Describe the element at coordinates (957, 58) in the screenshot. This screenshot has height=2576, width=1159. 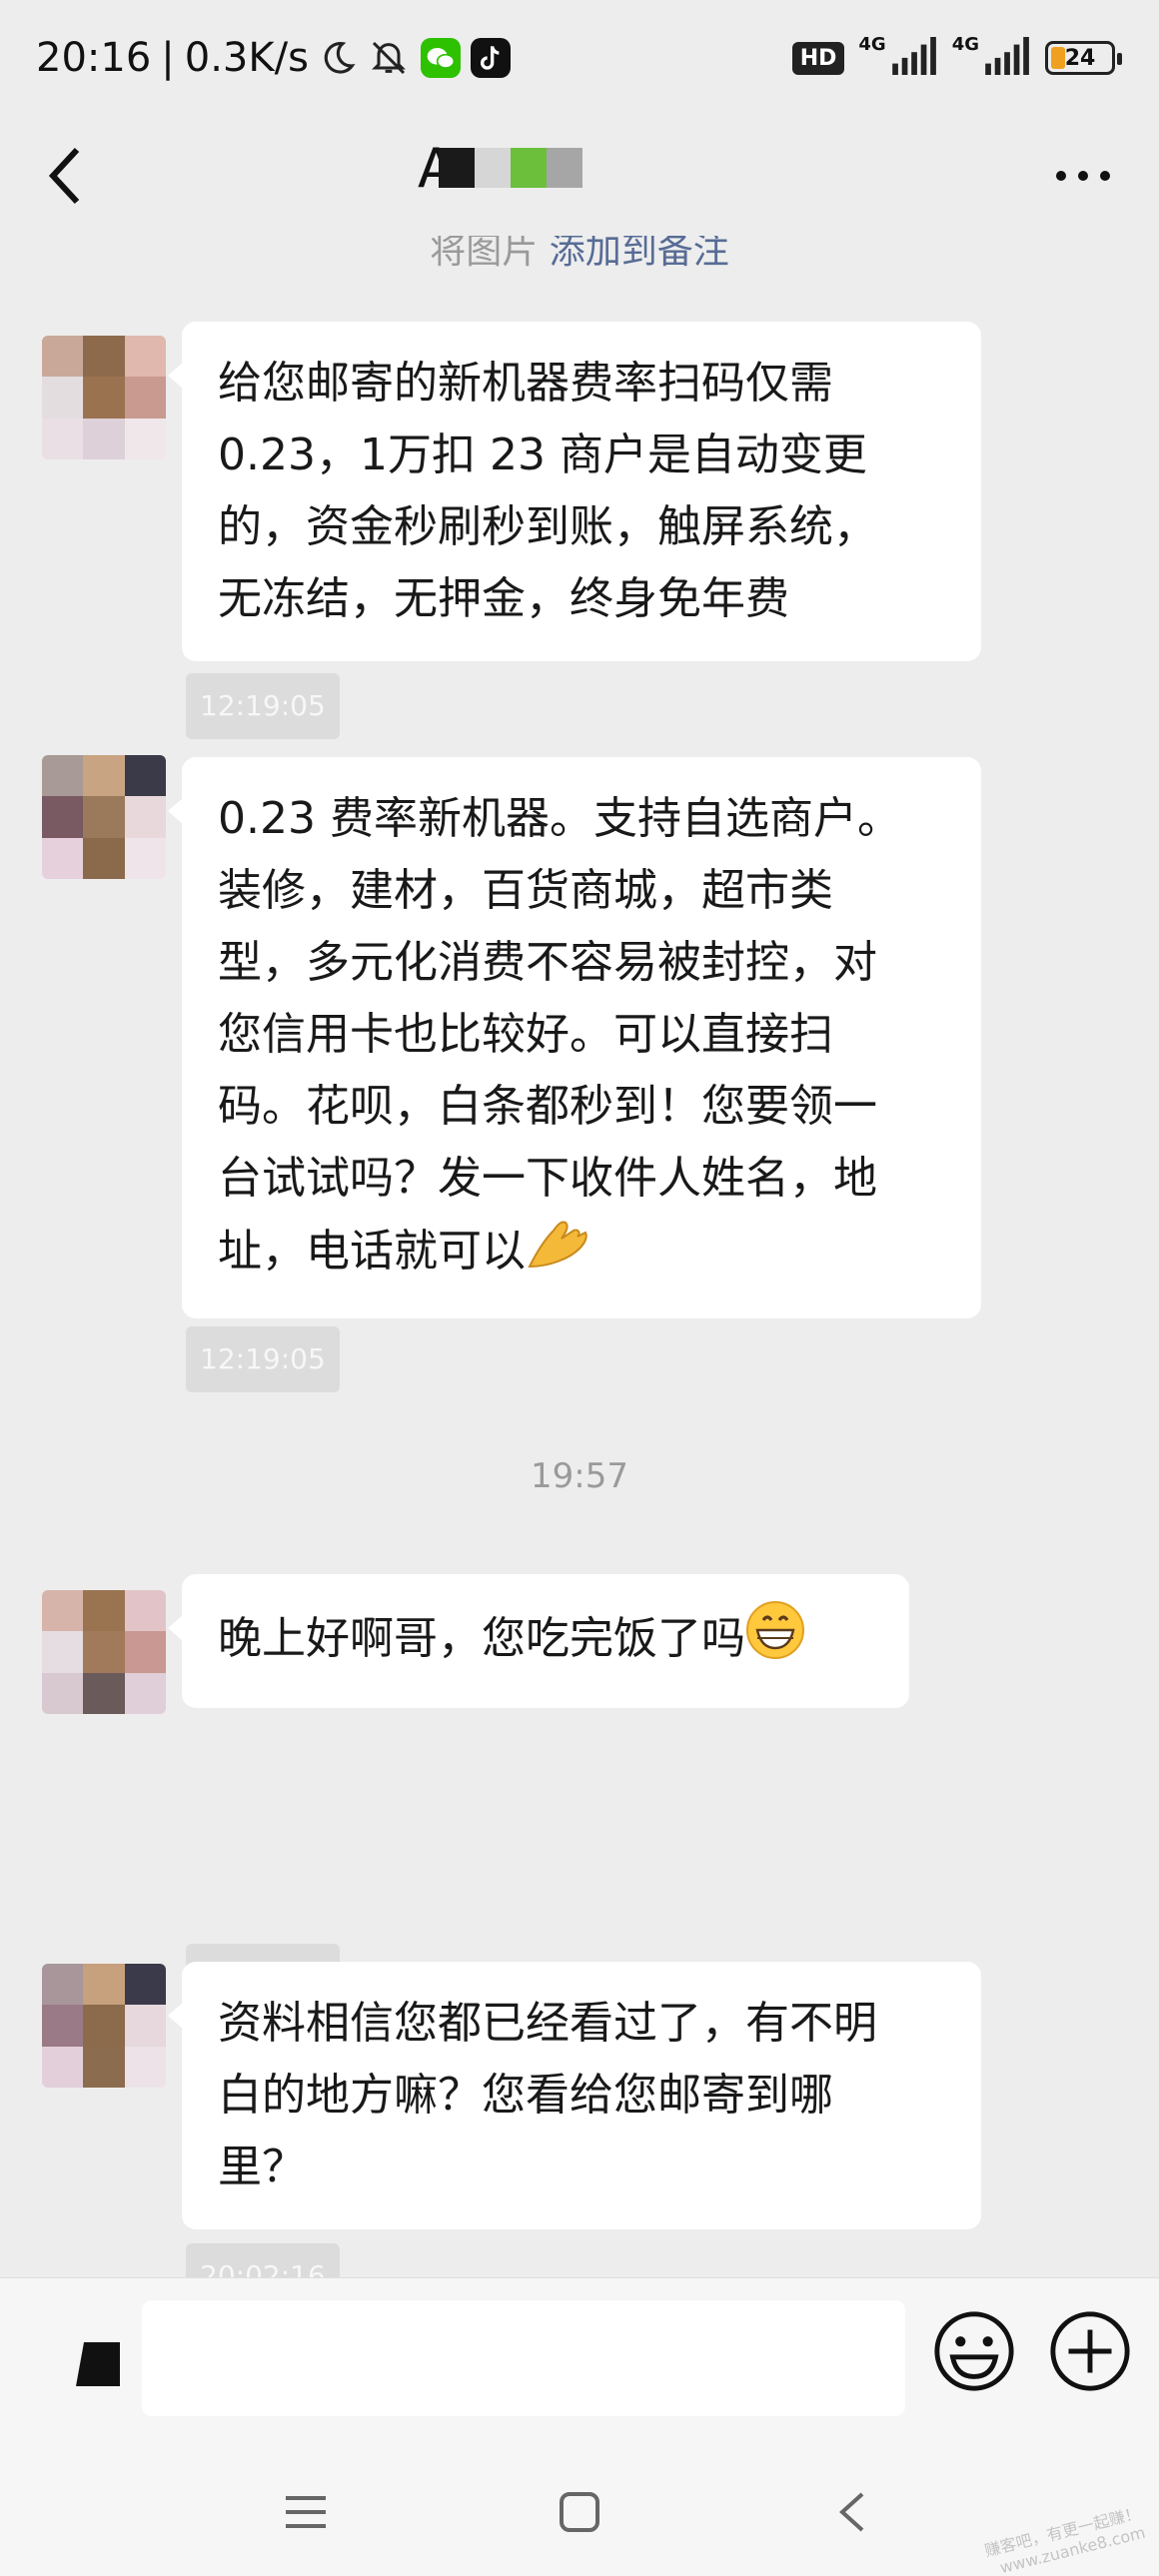
I see `status-right: HD 4G 4G 24` at that location.